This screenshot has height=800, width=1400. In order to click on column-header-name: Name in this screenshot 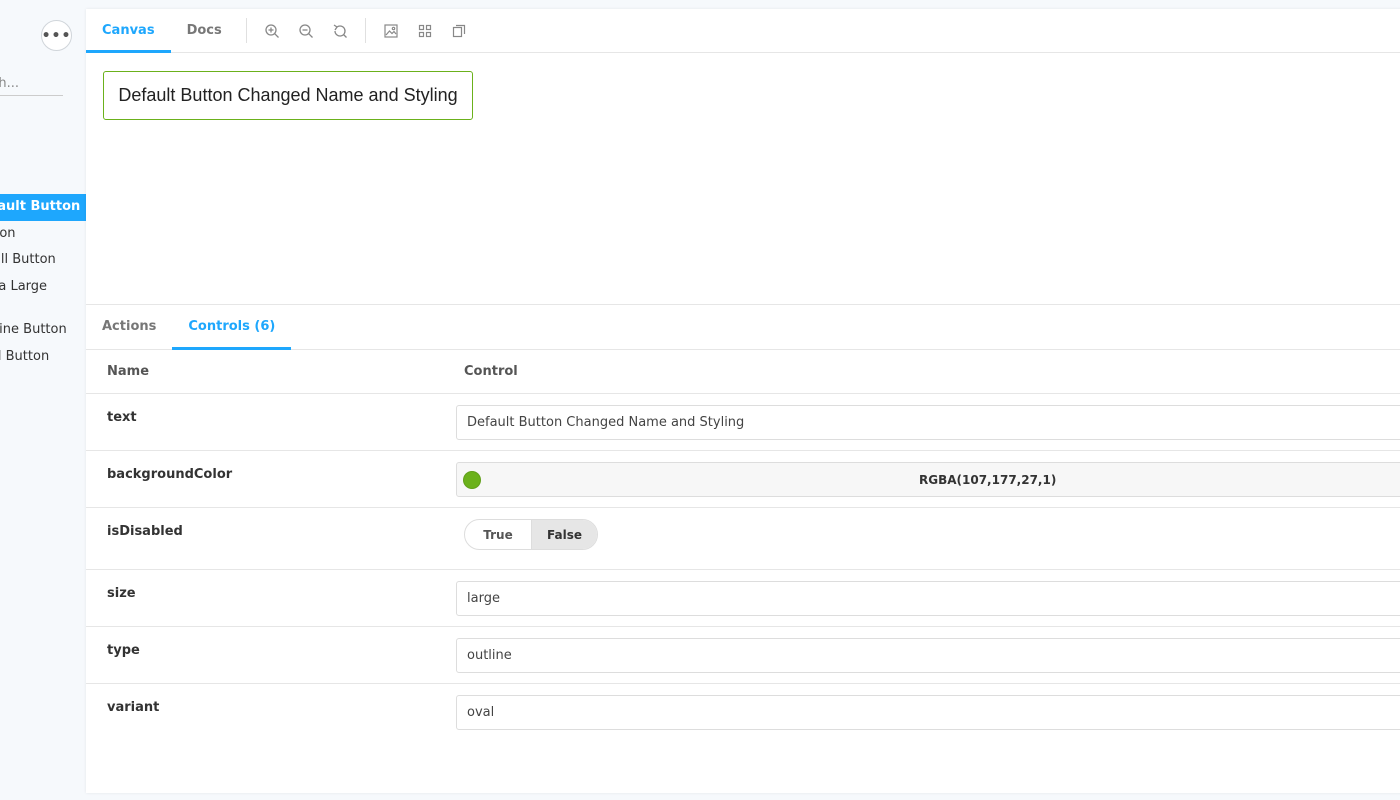, I will do `click(128, 371)`.